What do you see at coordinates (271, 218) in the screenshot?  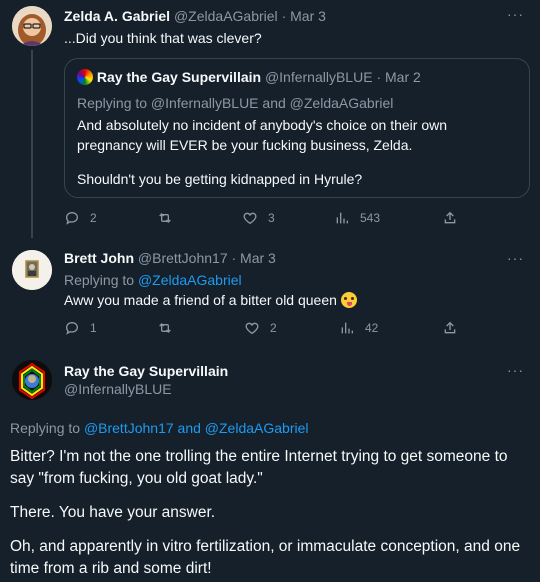 I see `like-count: 3` at bounding box center [271, 218].